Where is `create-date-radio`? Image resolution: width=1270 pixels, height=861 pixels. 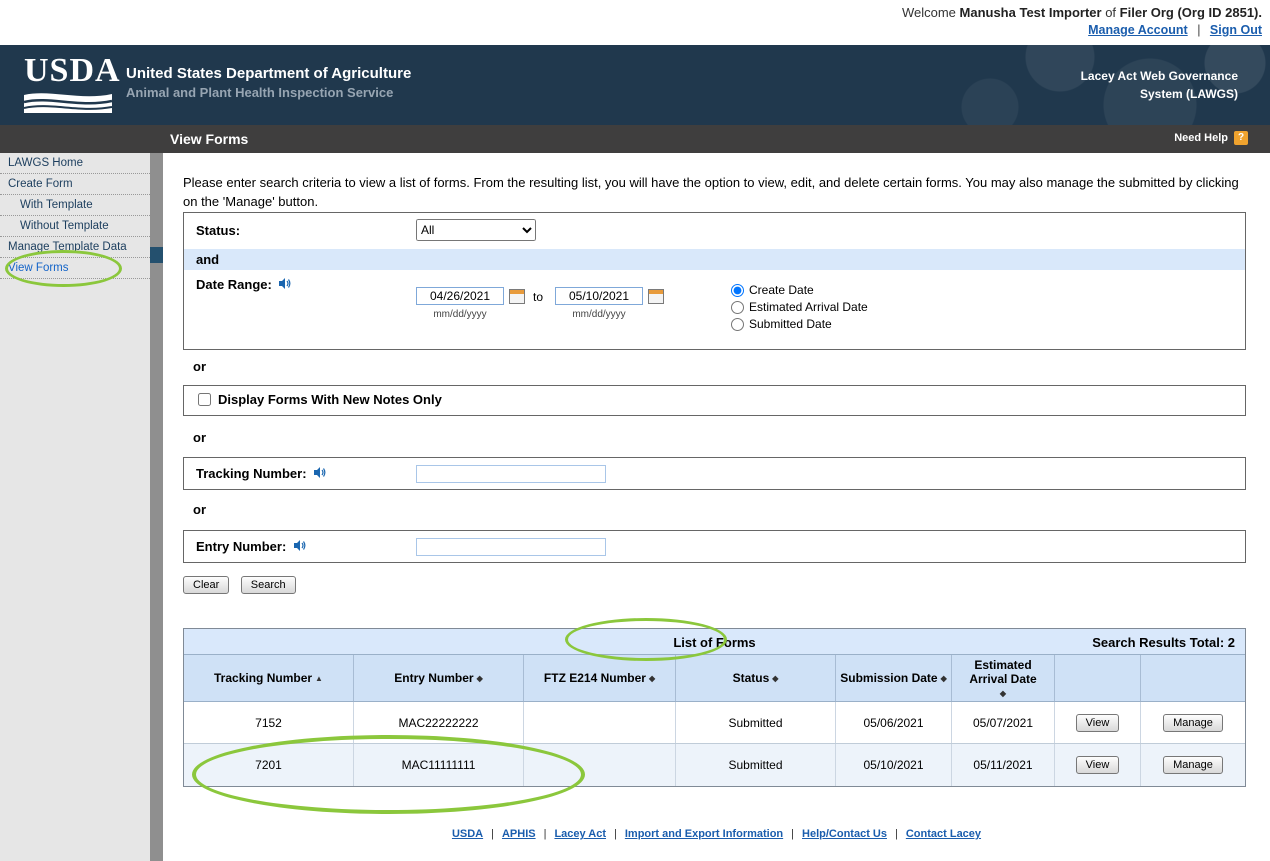 create-date-radio is located at coordinates (737, 290).